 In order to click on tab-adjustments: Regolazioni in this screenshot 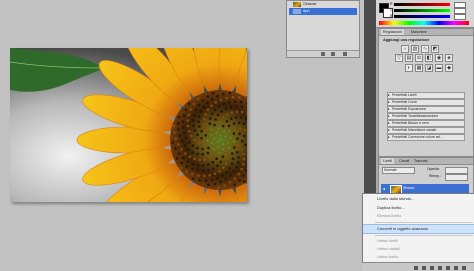, I will do `click(392, 32)`.